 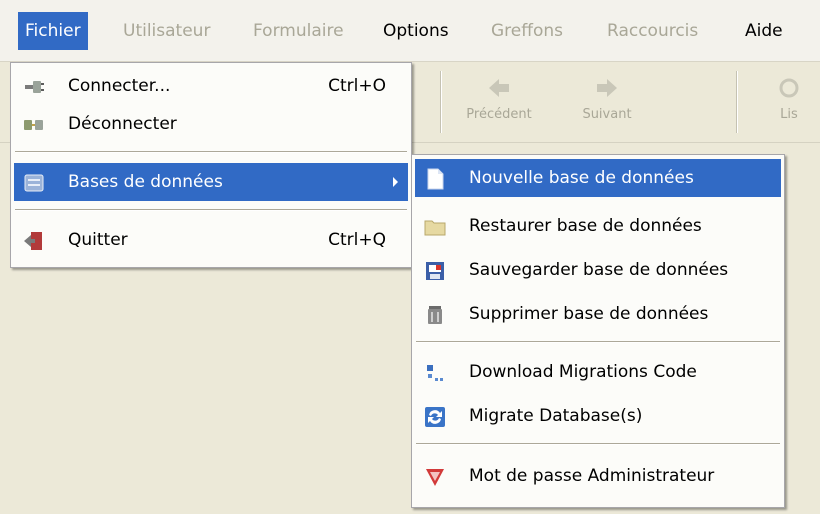 What do you see at coordinates (789, 103) in the screenshot?
I see `toolbar-button-list: Lis` at bounding box center [789, 103].